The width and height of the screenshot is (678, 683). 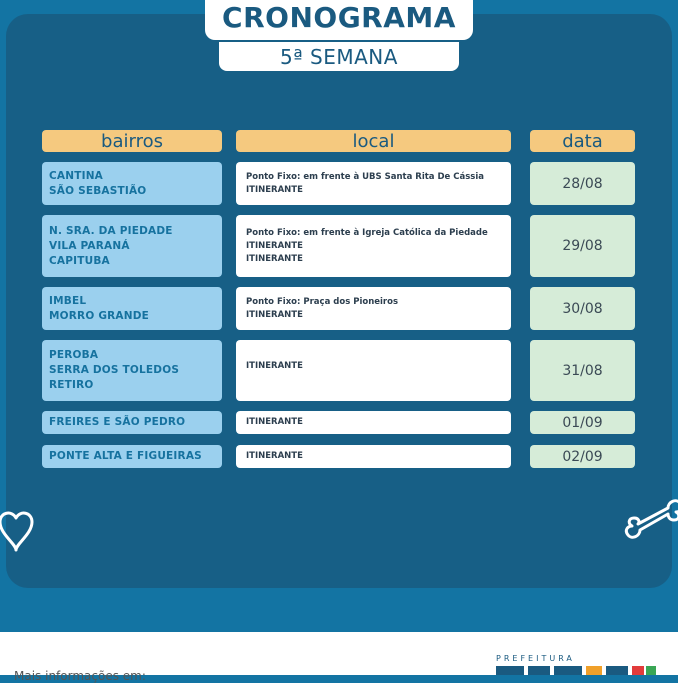 I want to click on table-row-date: 29/08, so click(x=582, y=246).